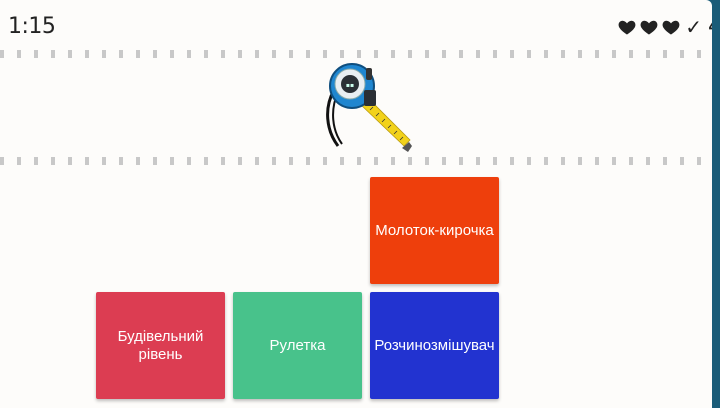 The height and width of the screenshot is (408, 720). I want to click on answer-card-label: Рулетка, so click(297, 345).